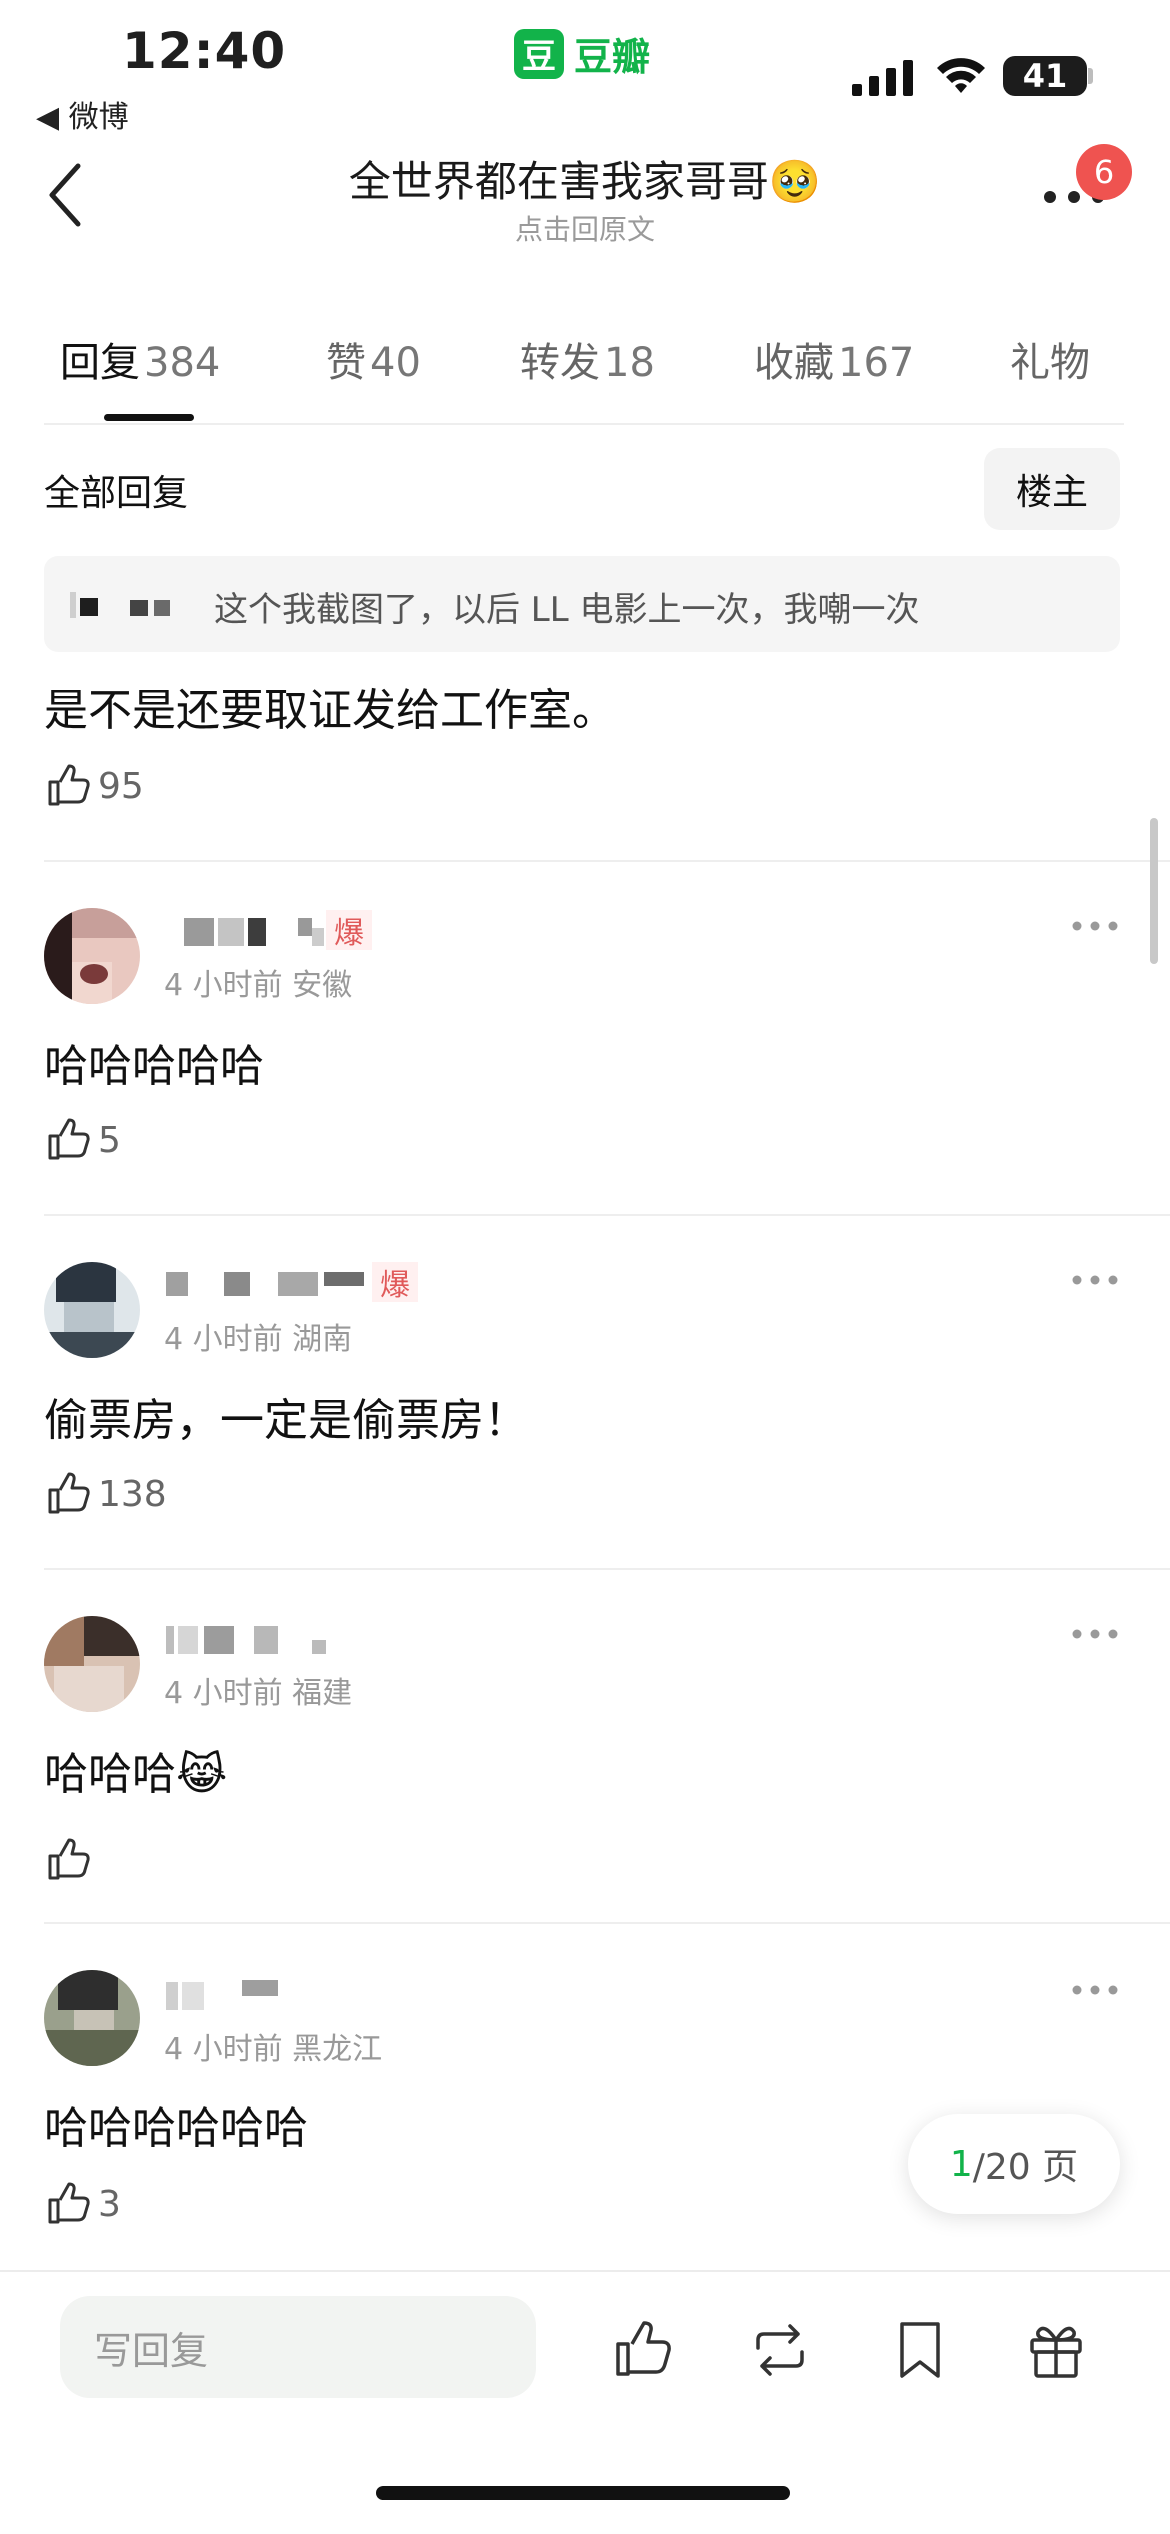 This screenshot has width=1170, height=2534. What do you see at coordinates (330, 710) in the screenshot?
I see `reply-content: 是不是还要取证发给工作室。` at bounding box center [330, 710].